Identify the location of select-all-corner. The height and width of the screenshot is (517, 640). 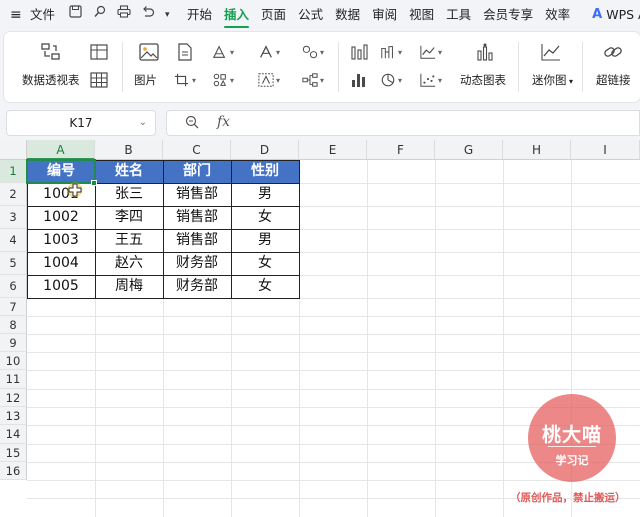
(13, 150).